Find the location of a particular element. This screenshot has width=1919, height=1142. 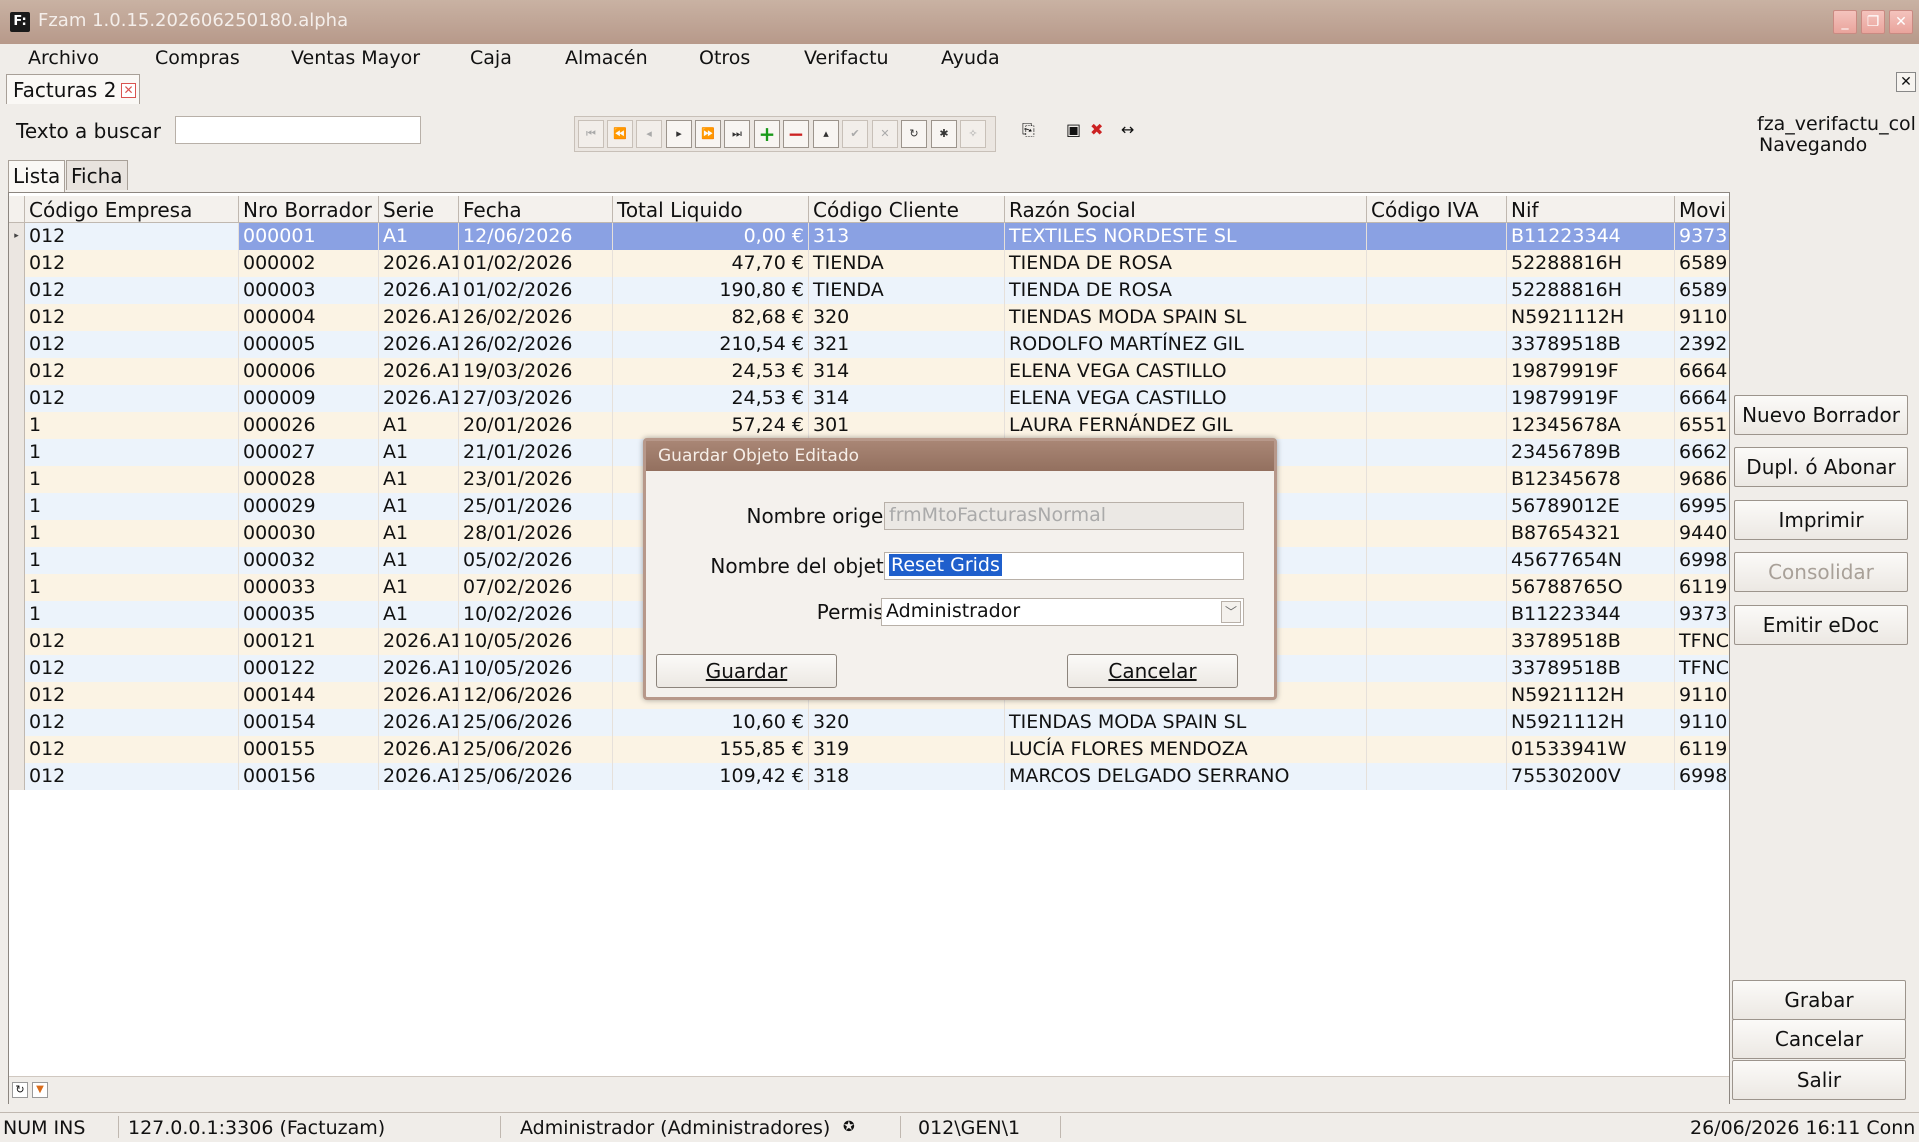

edit-record-icon: ▴ is located at coordinates (826, 134).